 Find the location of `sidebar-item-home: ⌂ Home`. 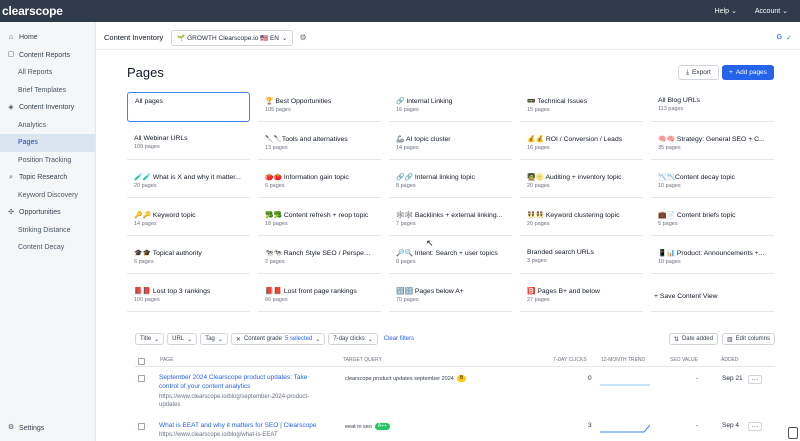

sidebar-item-home: ⌂ Home is located at coordinates (47, 38).